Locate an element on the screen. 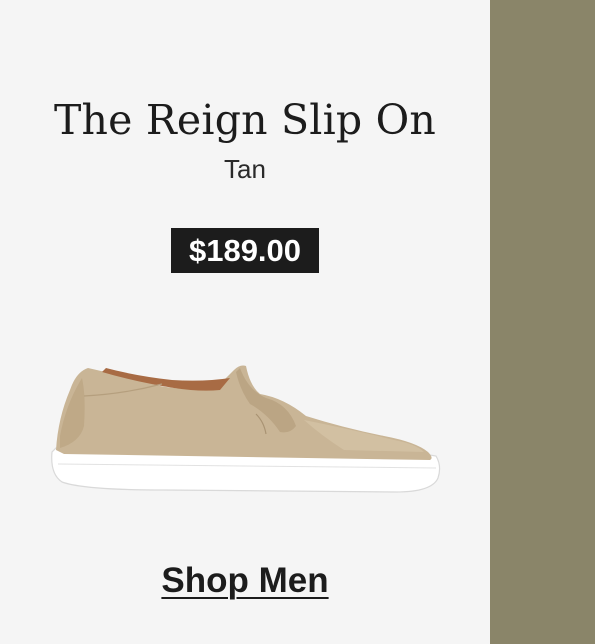 The image size is (595, 644). price-badge: $189.00 is located at coordinates (245, 250).